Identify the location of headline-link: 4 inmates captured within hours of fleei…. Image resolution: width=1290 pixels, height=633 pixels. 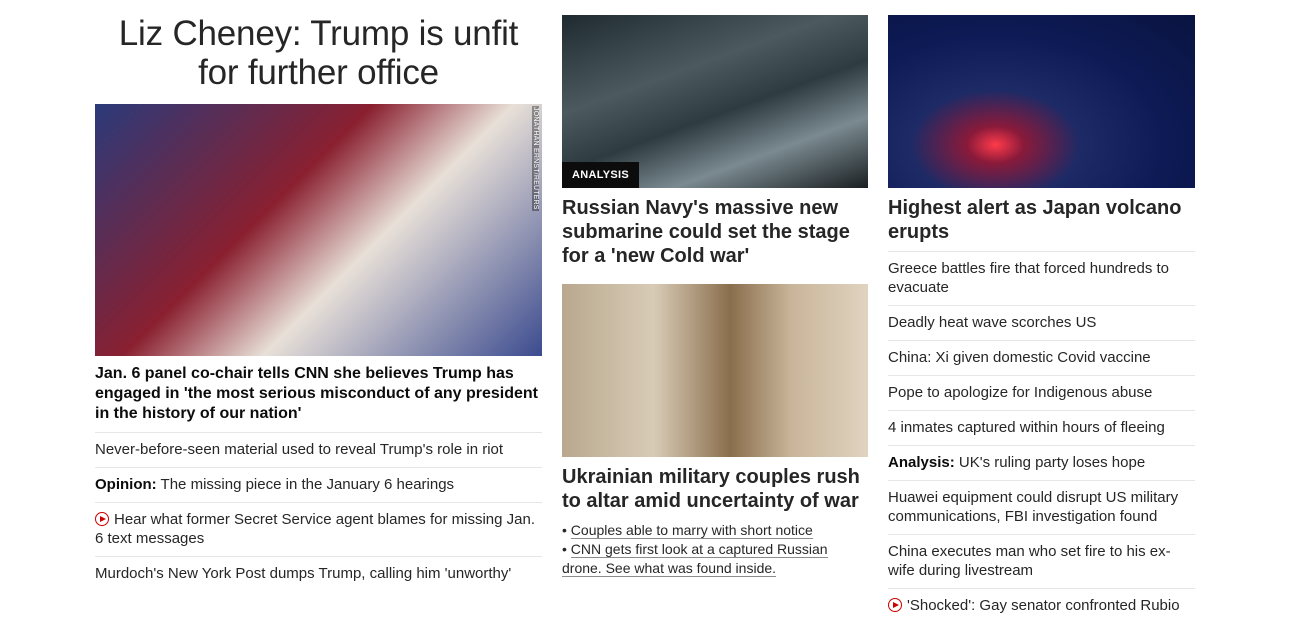
(1041, 427).